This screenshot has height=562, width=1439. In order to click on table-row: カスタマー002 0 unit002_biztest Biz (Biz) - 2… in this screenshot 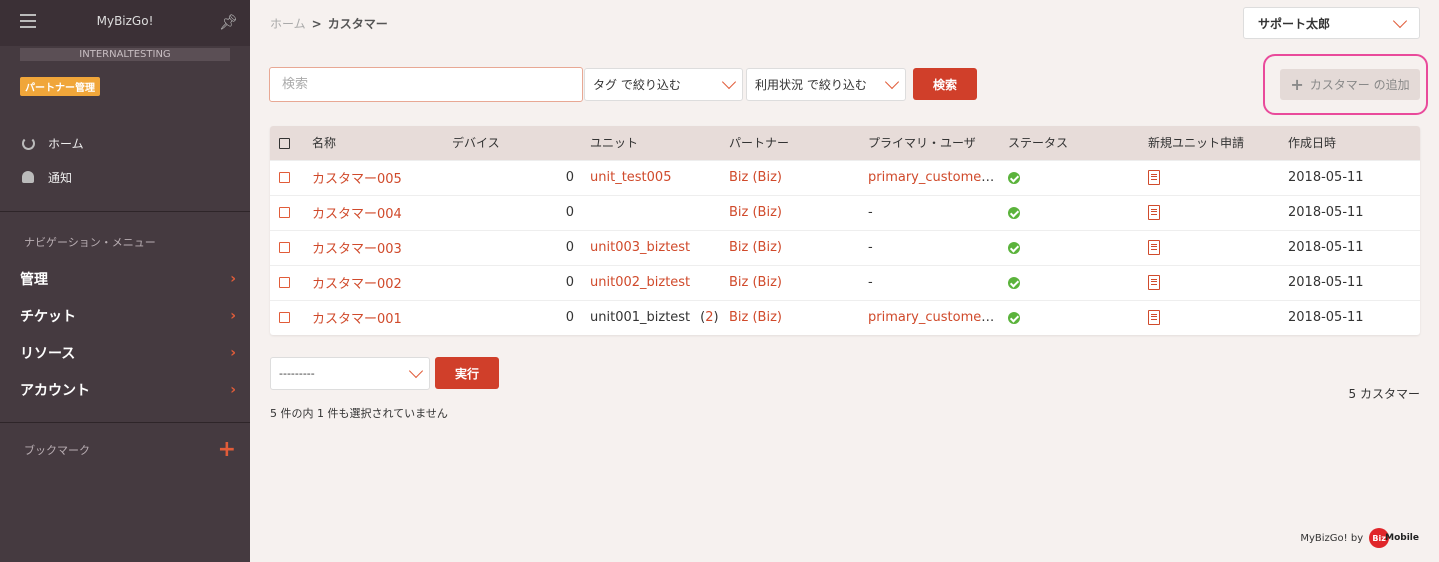, I will do `click(845, 282)`.